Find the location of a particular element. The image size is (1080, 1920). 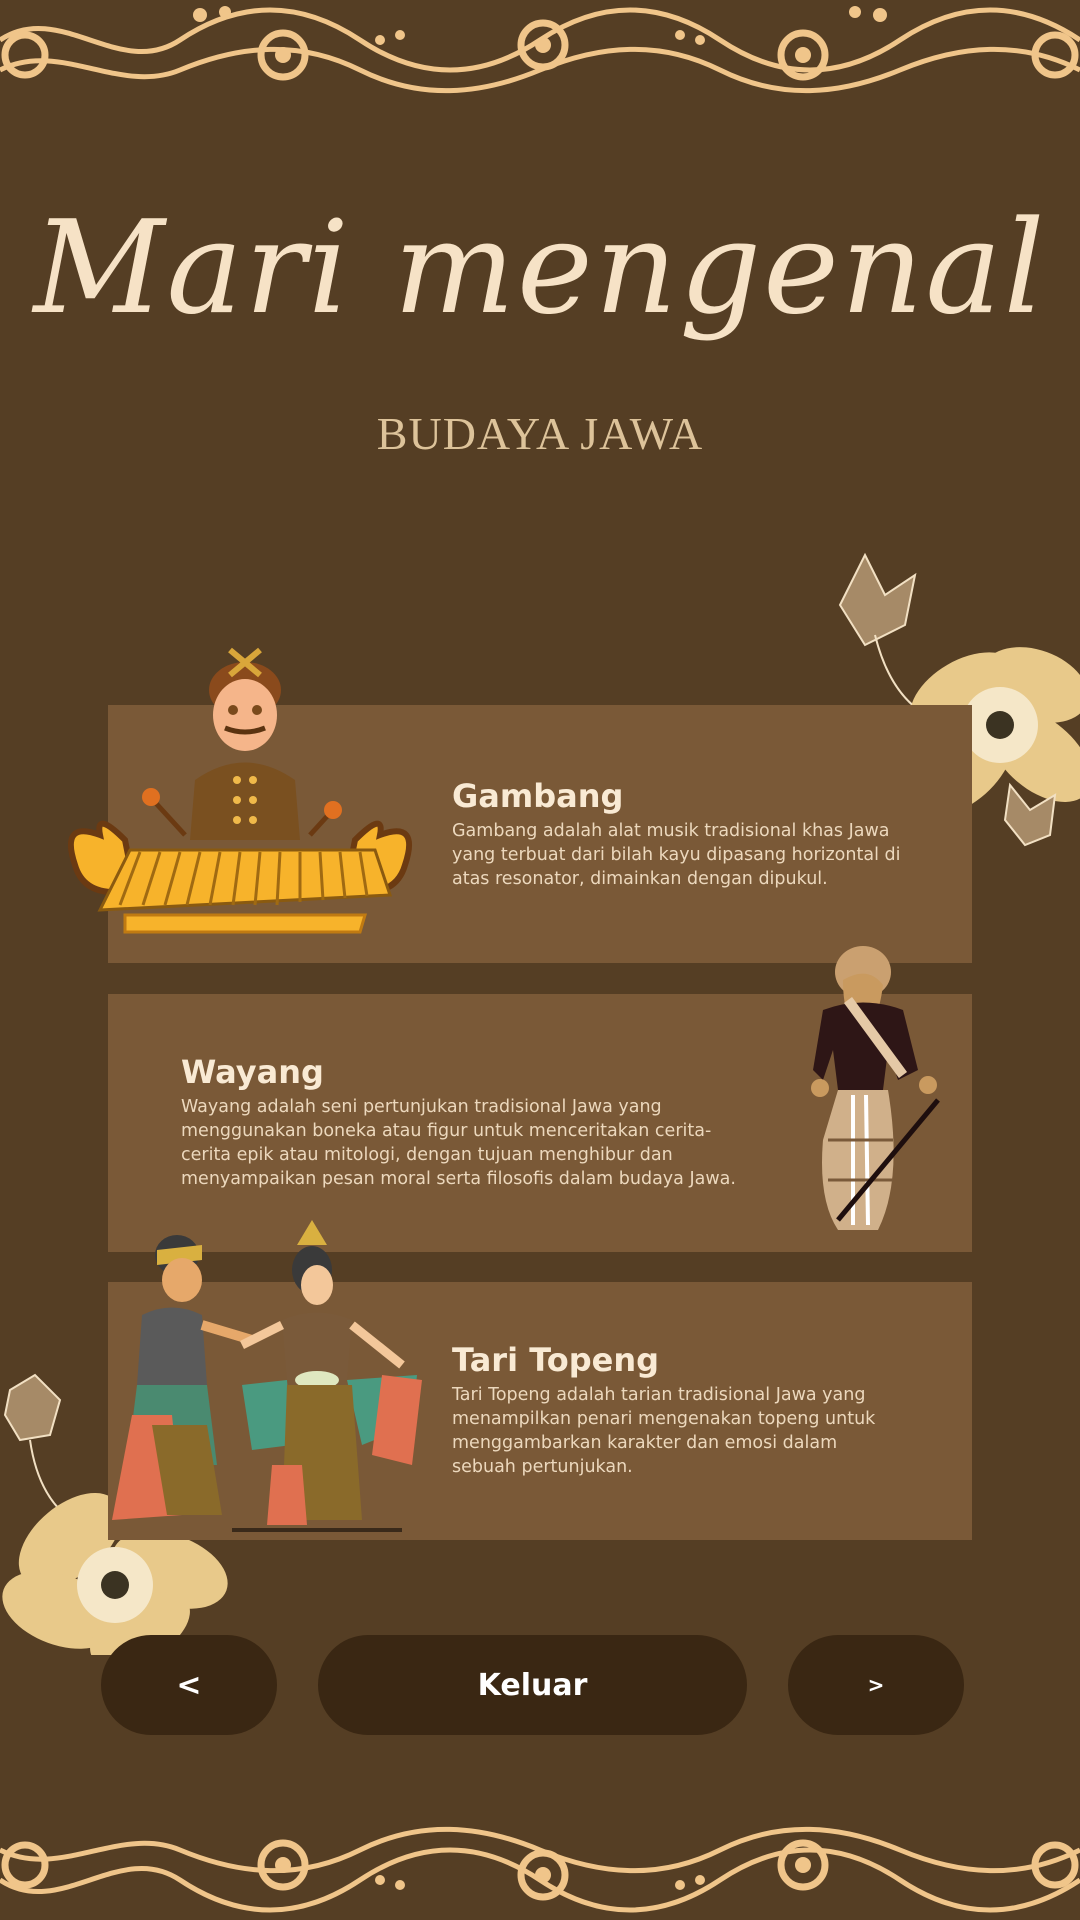

page-title: Mari mengenal is located at coordinates (540, 268).